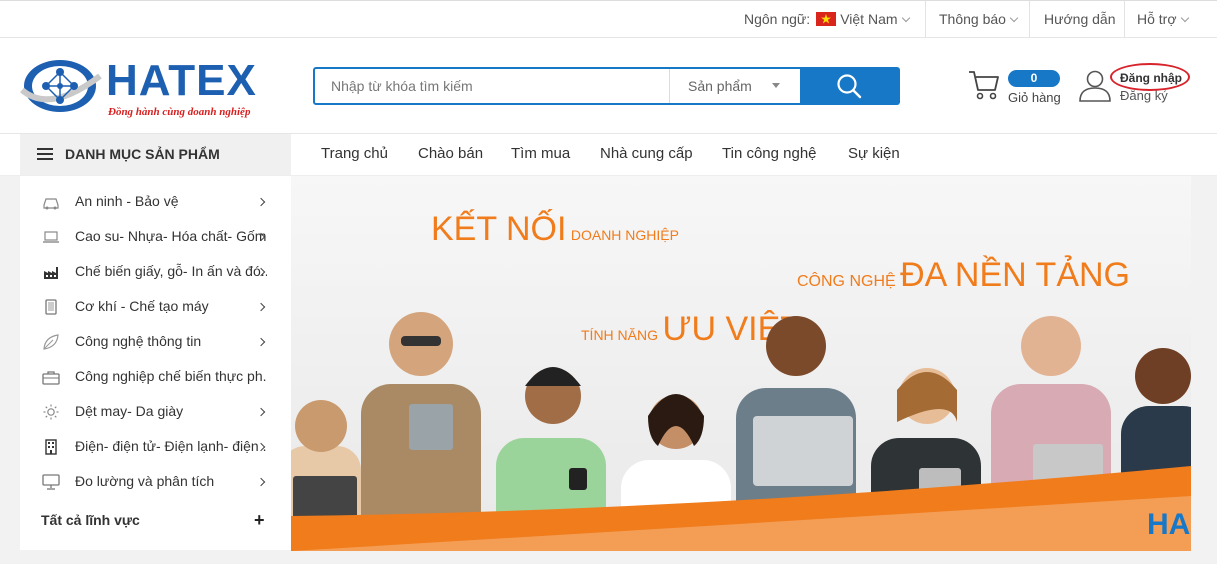 The image size is (1217, 564). Describe the element at coordinates (171, 236) in the screenshot. I see `sidebar-item-label: Cao su- Nhựa- Hóa chất- Gốm` at that location.